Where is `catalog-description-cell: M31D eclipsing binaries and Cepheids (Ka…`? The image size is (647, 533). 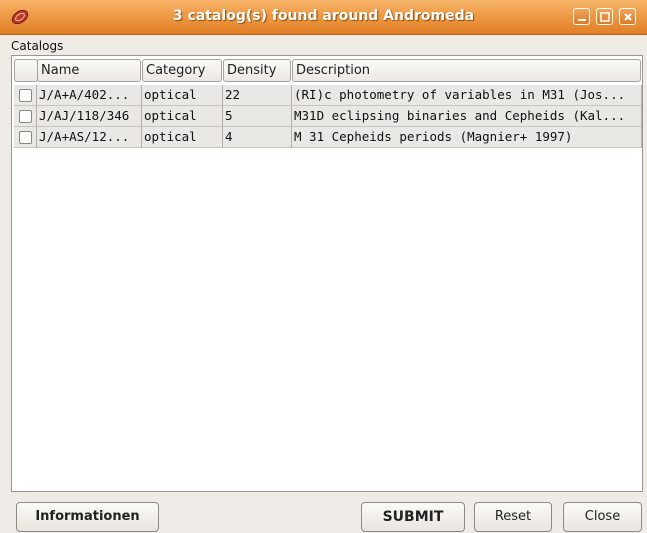 catalog-description-cell: M31D eclipsing binaries and Cepheids (Ka… is located at coordinates (467, 116).